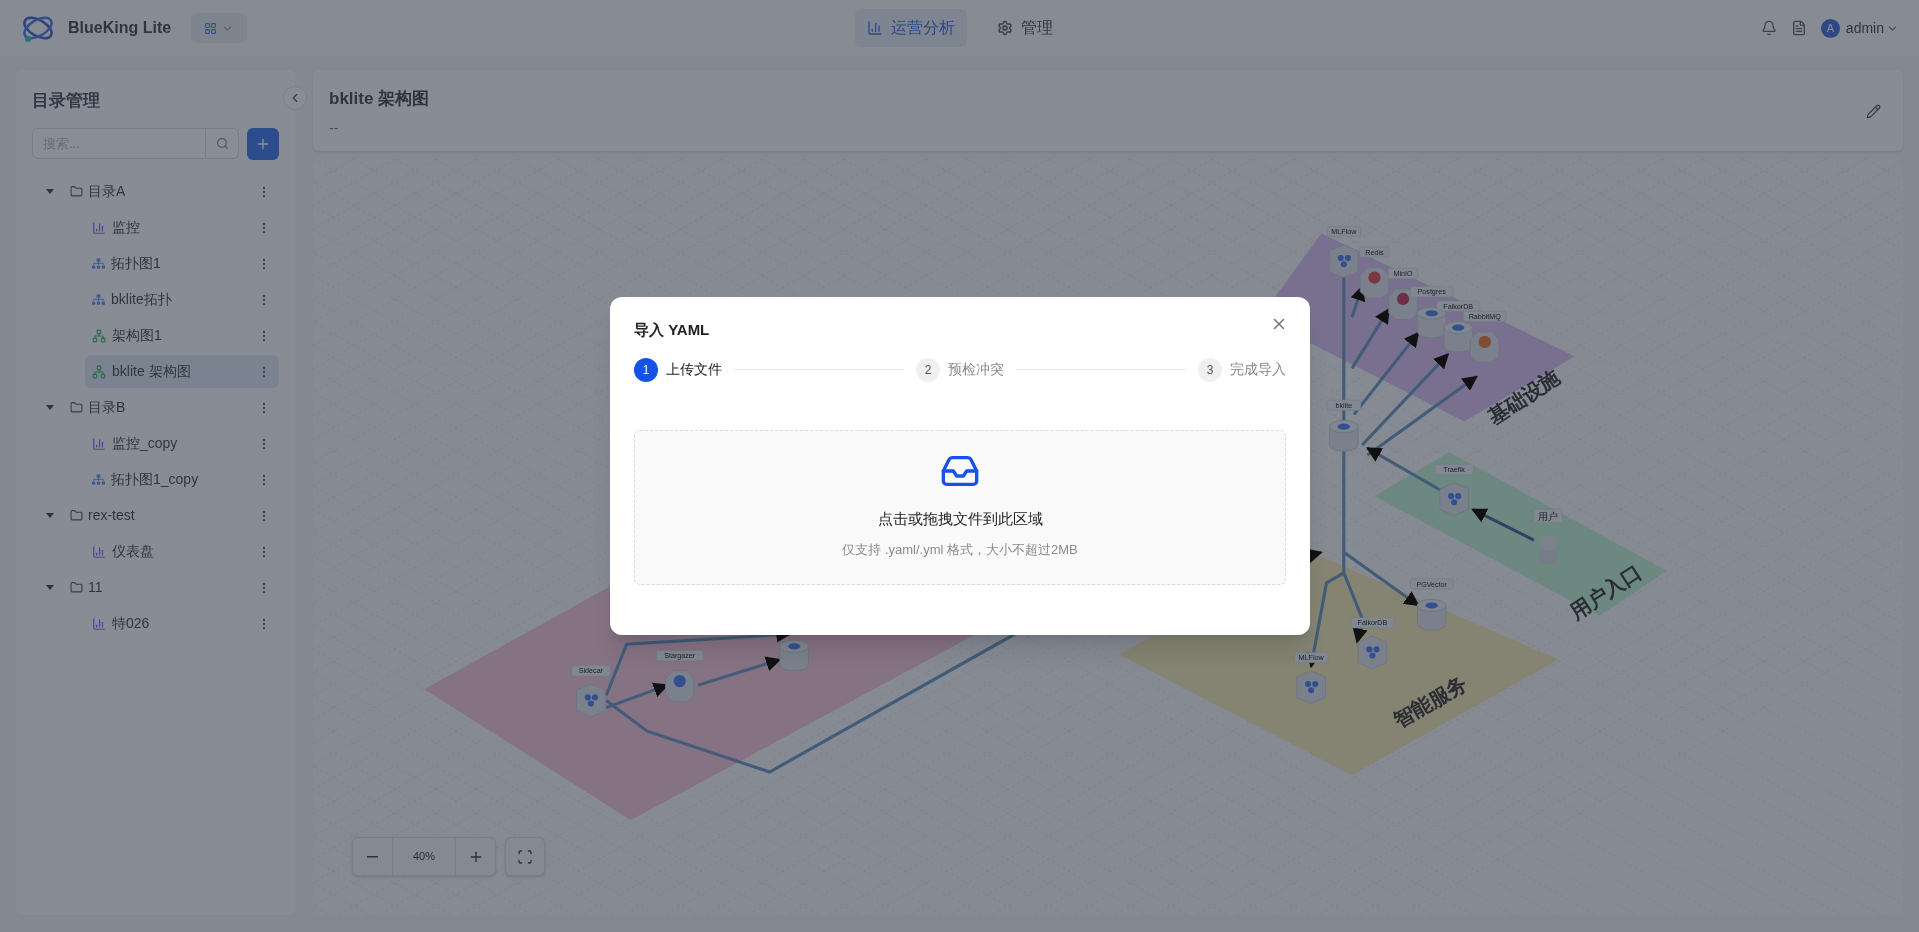 Image resolution: width=1919 pixels, height=932 pixels. Describe the element at coordinates (66, 101) in the screenshot. I see `sidebar-title: 目录管理` at that location.